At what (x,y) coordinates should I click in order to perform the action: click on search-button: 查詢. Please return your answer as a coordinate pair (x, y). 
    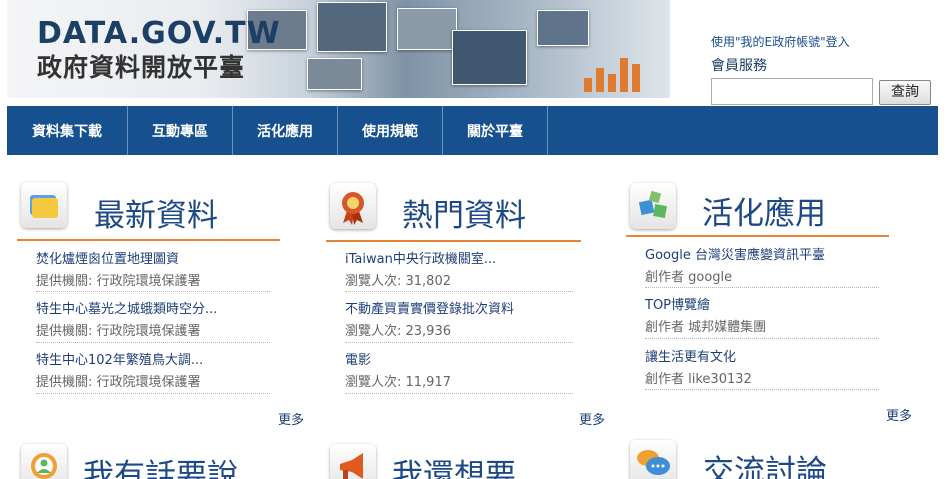
    Looking at the image, I should click on (905, 92).